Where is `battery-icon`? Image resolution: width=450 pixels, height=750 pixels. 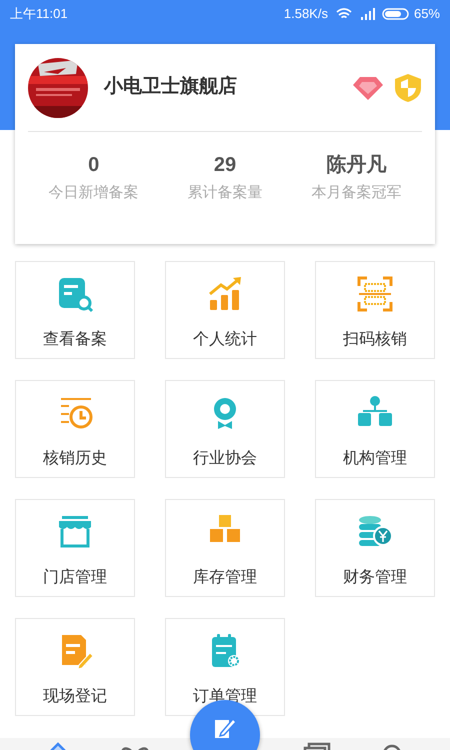
battery-icon is located at coordinates (396, 14).